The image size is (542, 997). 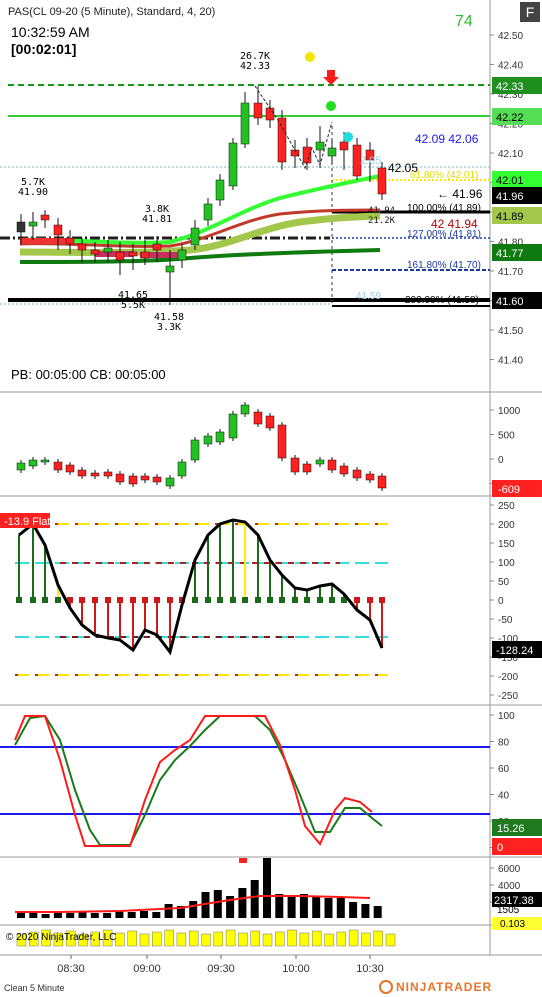 What do you see at coordinates (444, 987) in the screenshot?
I see `brand-name: NINJATRADER` at bounding box center [444, 987].